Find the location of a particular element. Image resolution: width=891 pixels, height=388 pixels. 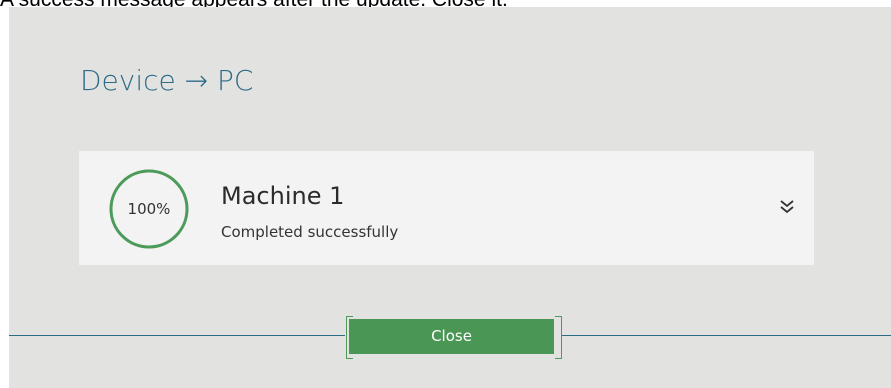

double-chevron-down-icon is located at coordinates (787, 207).